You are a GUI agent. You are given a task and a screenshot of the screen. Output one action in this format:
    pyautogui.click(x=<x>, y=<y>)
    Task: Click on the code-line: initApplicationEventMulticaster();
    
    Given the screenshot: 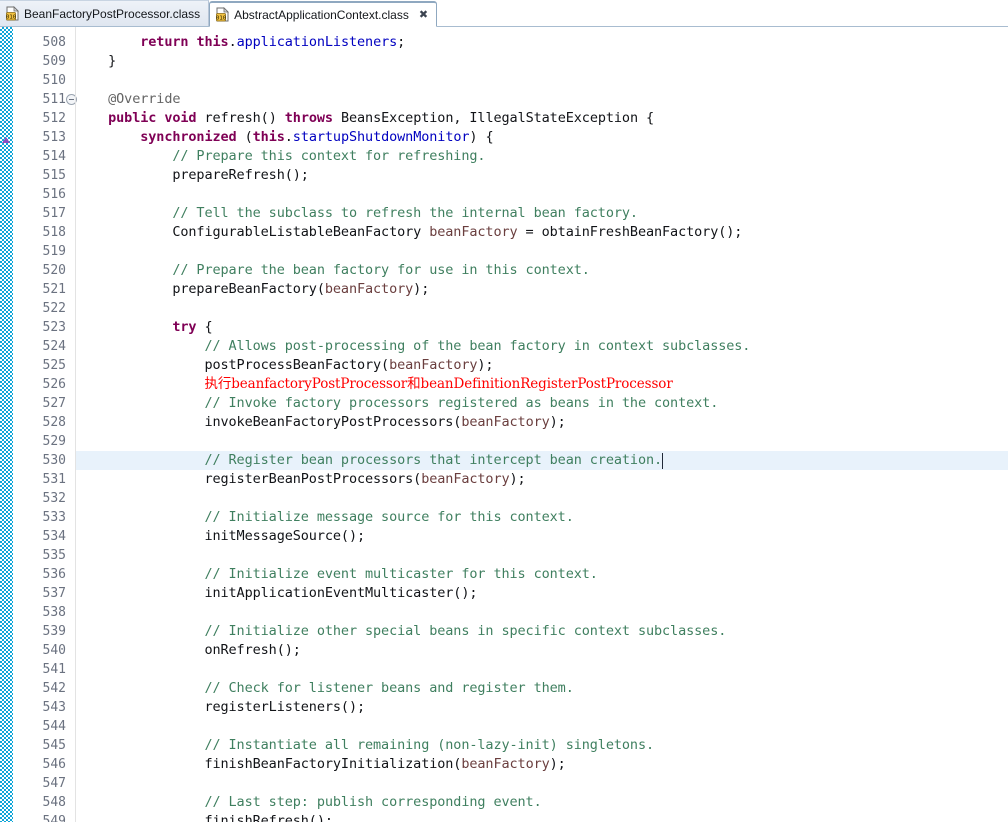 What is the action you would take?
    pyautogui.click(x=276, y=593)
    